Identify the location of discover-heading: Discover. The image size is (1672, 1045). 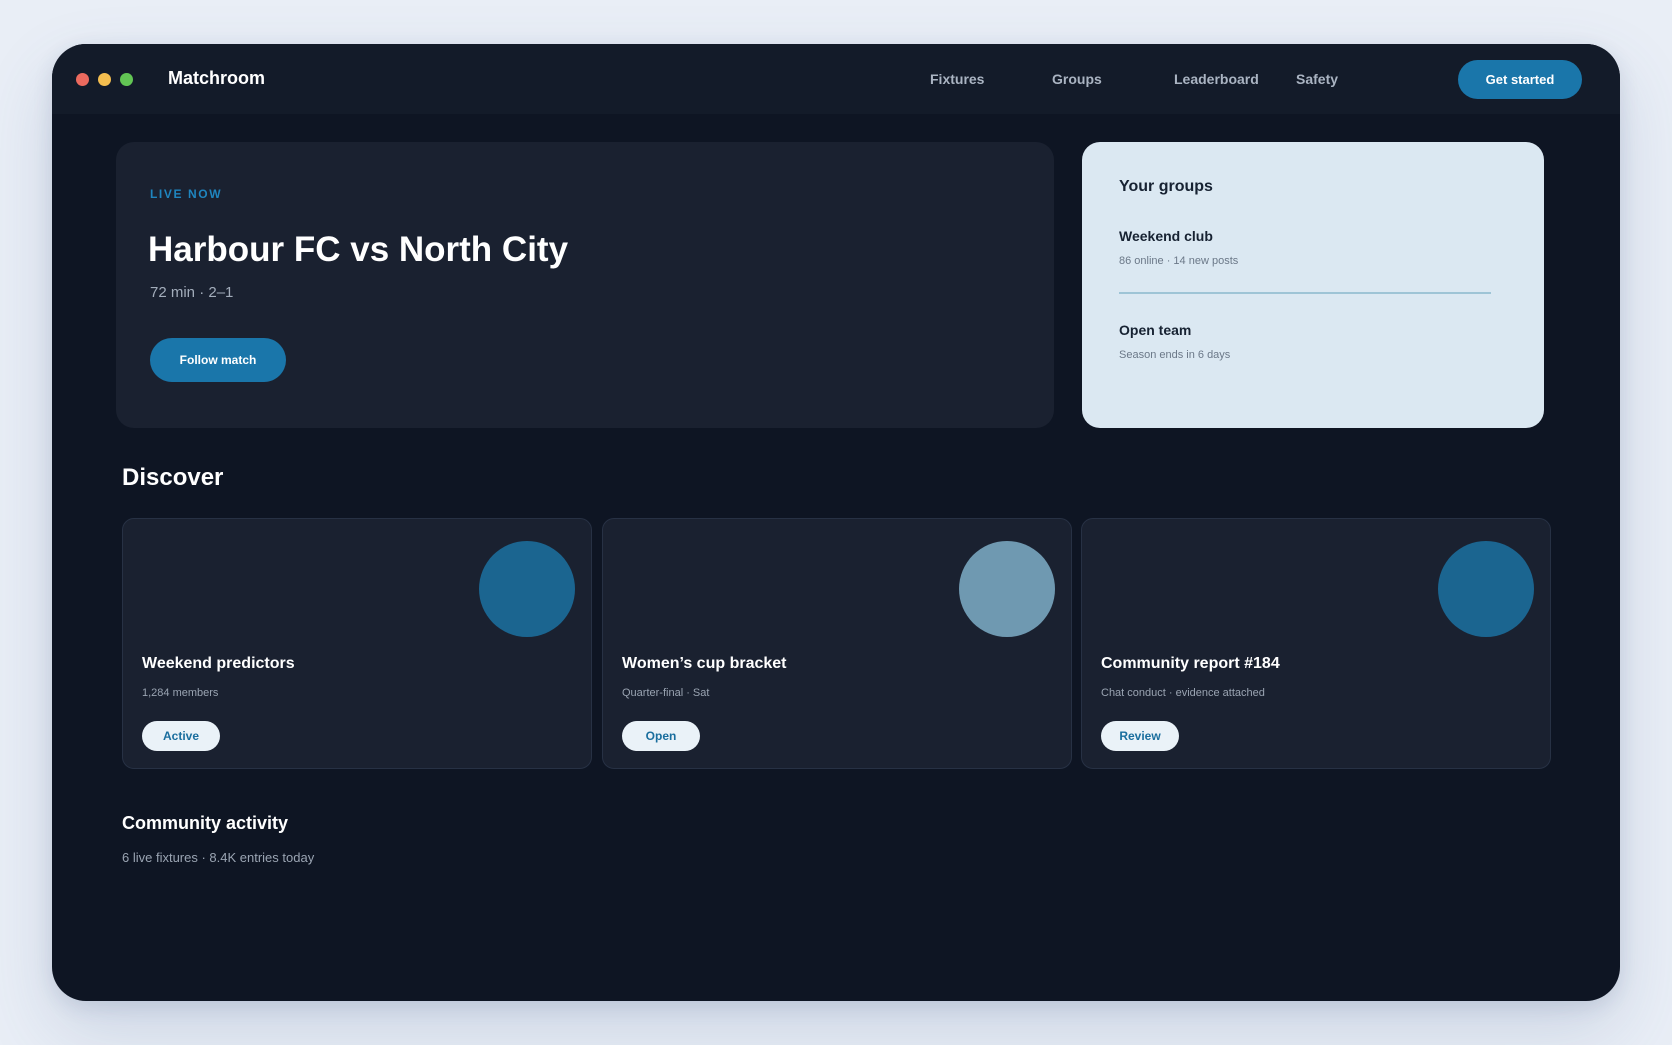
(173, 477).